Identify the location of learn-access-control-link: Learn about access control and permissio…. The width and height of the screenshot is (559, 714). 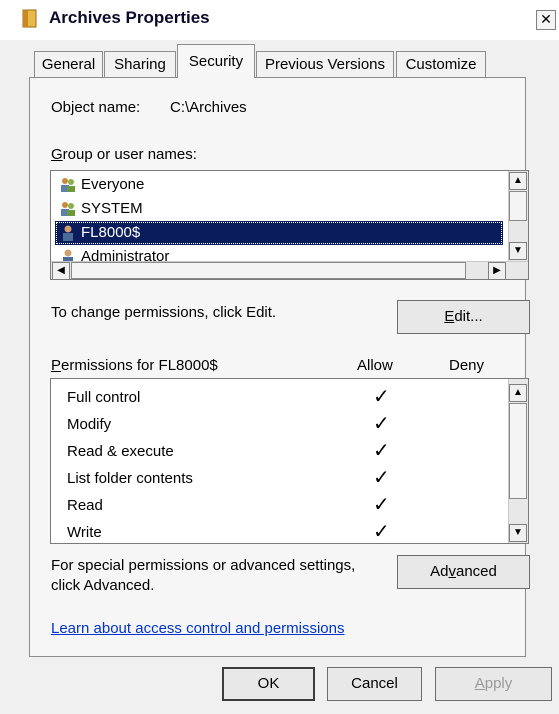
(198, 628).